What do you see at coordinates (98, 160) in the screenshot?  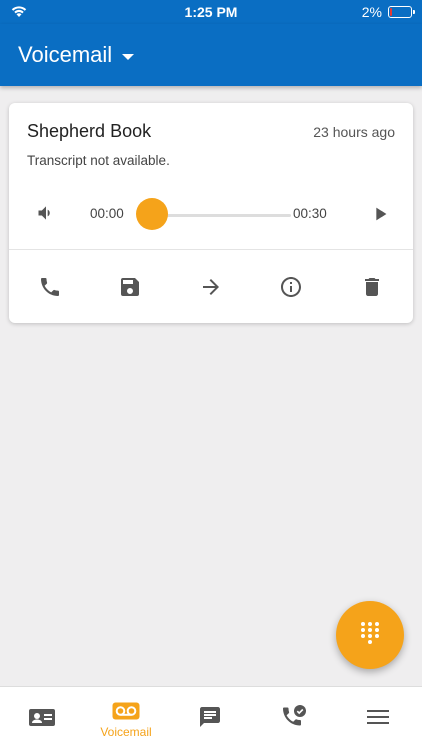 I see `transcript-text: Transcript not available.` at bounding box center [98, 160].